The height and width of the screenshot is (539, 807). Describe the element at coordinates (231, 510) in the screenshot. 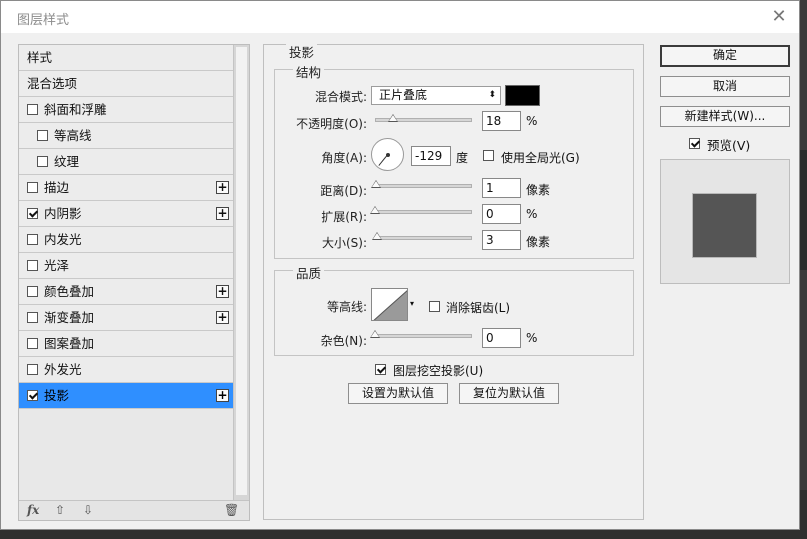

I see `trash-icon: 🗑` at that location.